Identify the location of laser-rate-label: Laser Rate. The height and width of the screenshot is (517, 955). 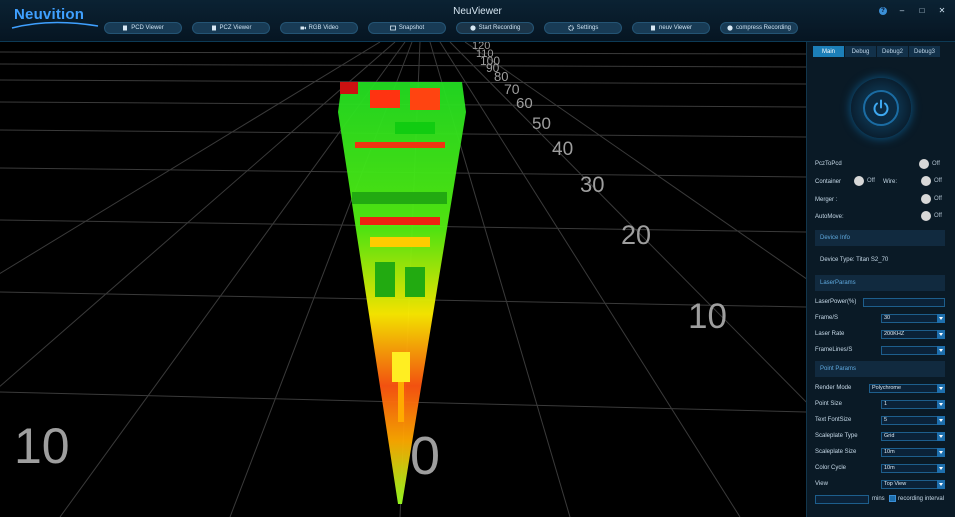
(830, 334).